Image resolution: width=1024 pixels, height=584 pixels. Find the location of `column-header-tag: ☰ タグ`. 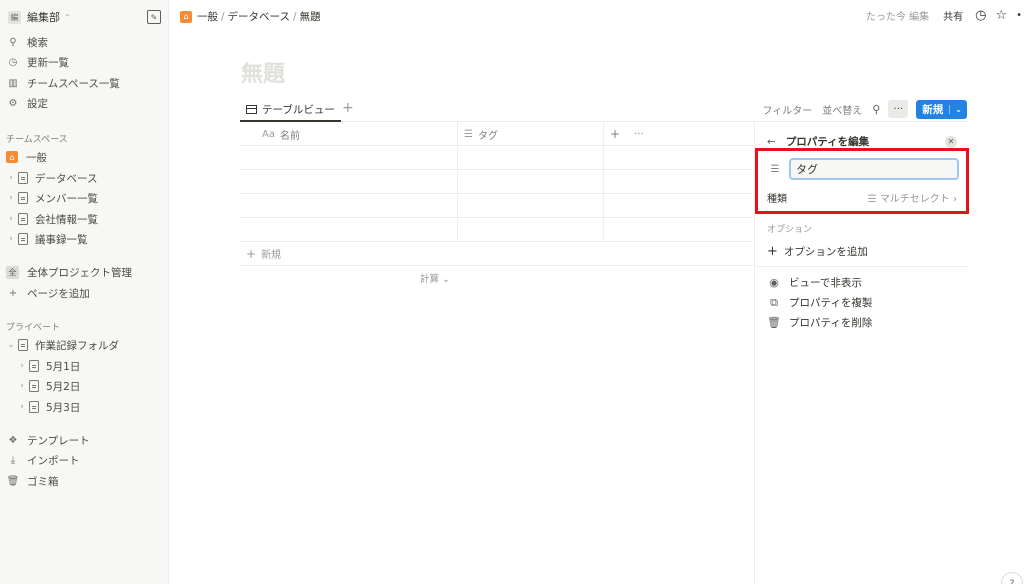

column-header-tag: ☰ タグ is located at coordinates (531, 134).